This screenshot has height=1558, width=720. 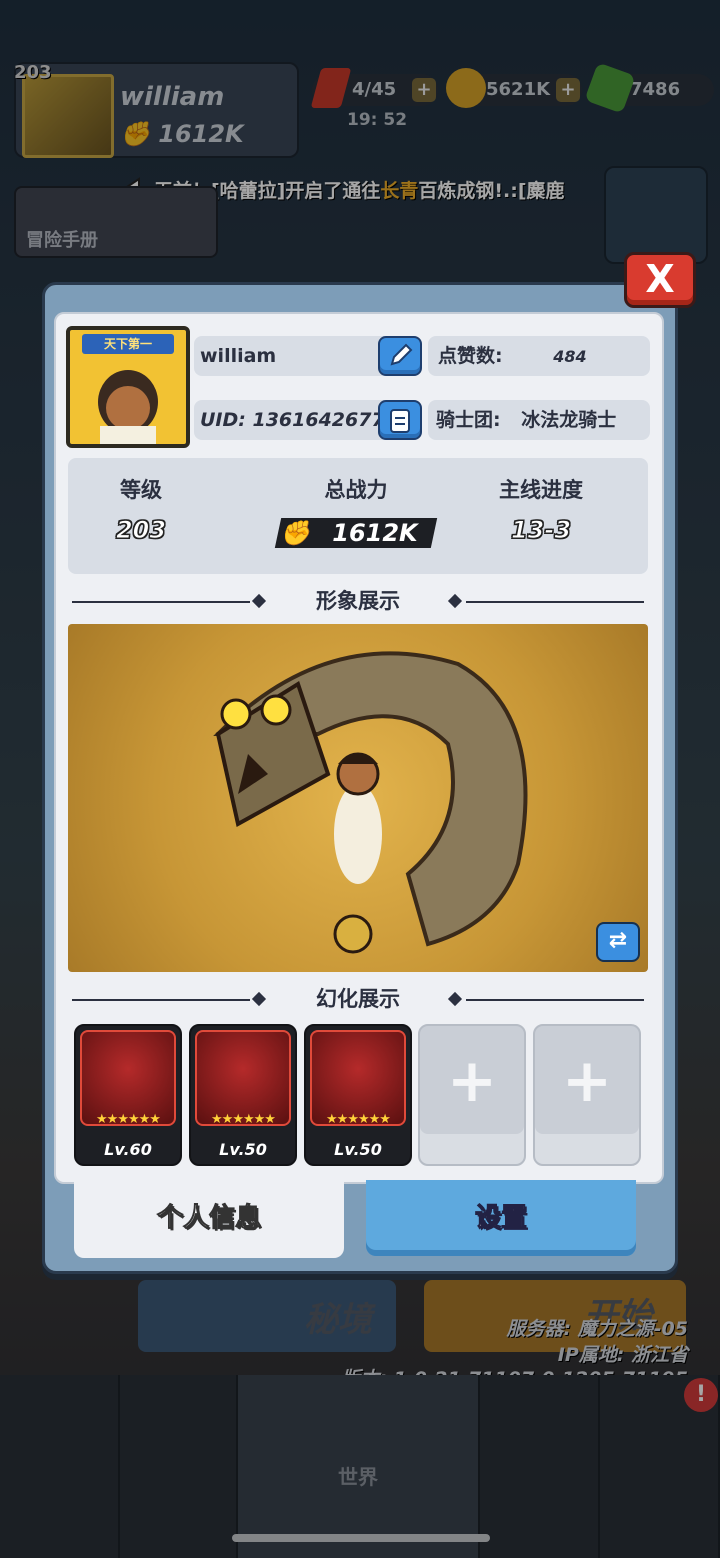 I want to click on likes-count: 484, so click(x=570, y=356).